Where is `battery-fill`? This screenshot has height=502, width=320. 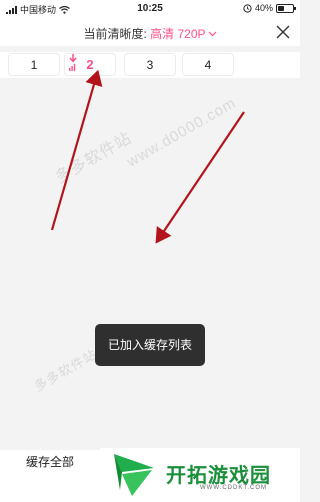
battery-fill is located at coordinates (281, 8).